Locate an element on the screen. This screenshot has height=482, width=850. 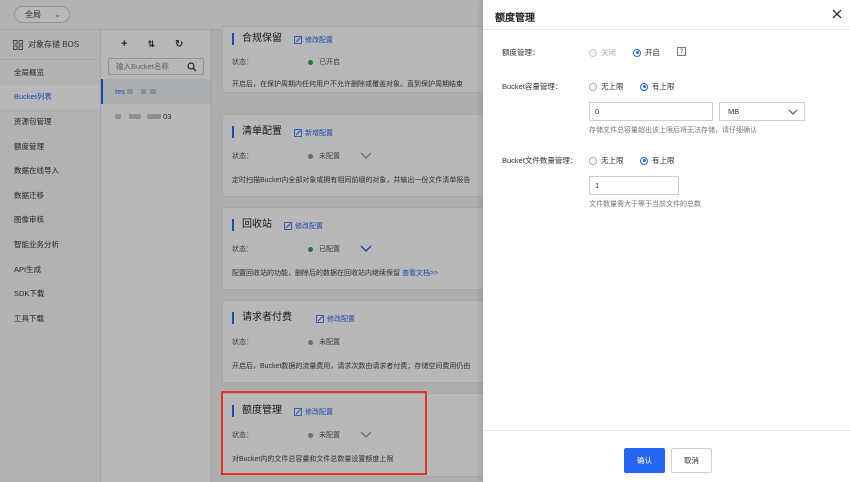
count-unlimited-radio: 无上限 is located at coordinates (606, 160).